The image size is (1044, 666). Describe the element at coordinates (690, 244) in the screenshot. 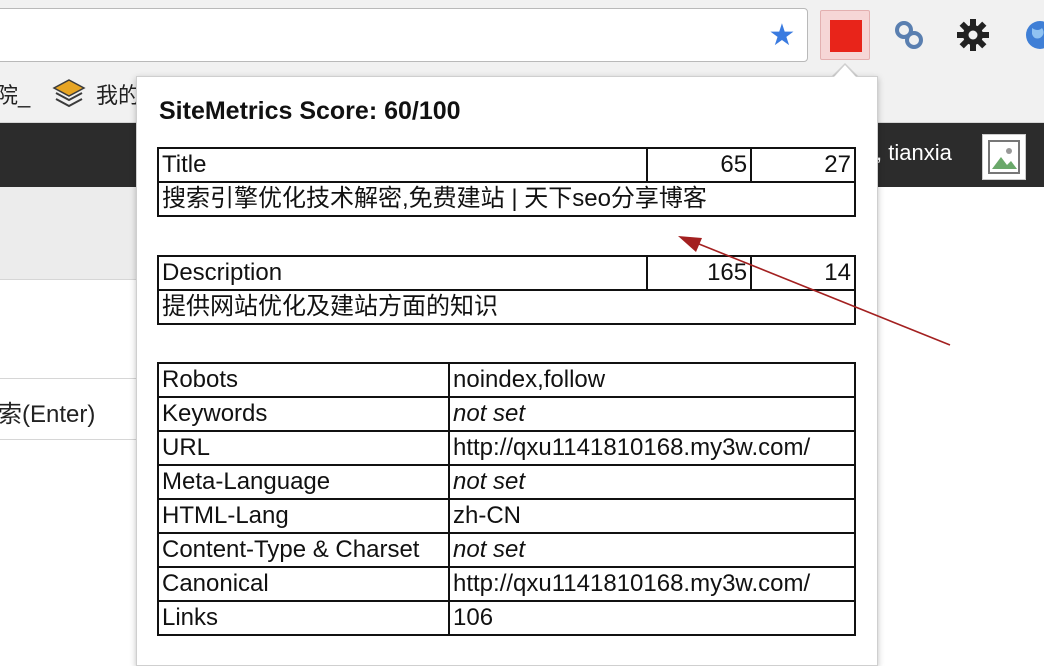

I see `annotation-arrow-head` at that location.